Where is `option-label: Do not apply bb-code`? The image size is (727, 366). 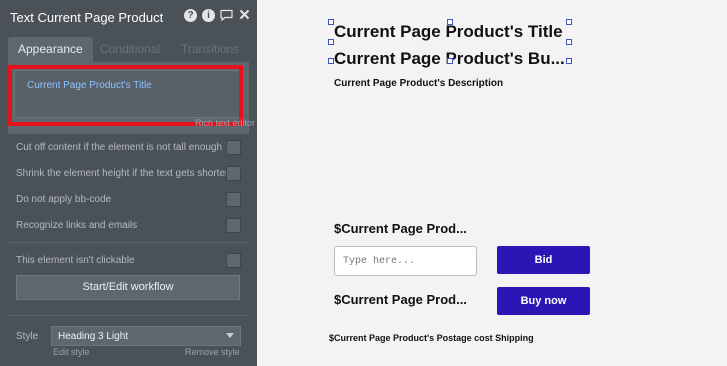
option-label: Do not apply bb-code is located at coordinates (64, 199).